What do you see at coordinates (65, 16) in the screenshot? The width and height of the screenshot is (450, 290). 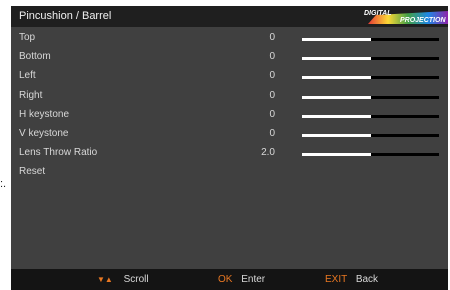 I see `menu-title: Pincushion / Barrel` at bounding box center [65, 16].